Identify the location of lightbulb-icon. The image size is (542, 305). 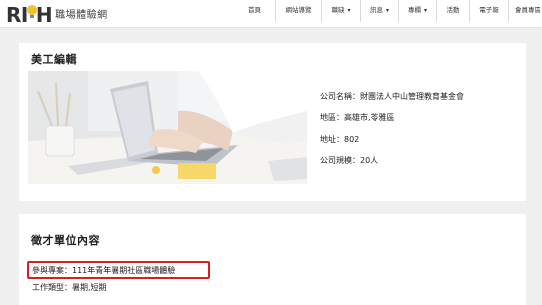
(31, 12).